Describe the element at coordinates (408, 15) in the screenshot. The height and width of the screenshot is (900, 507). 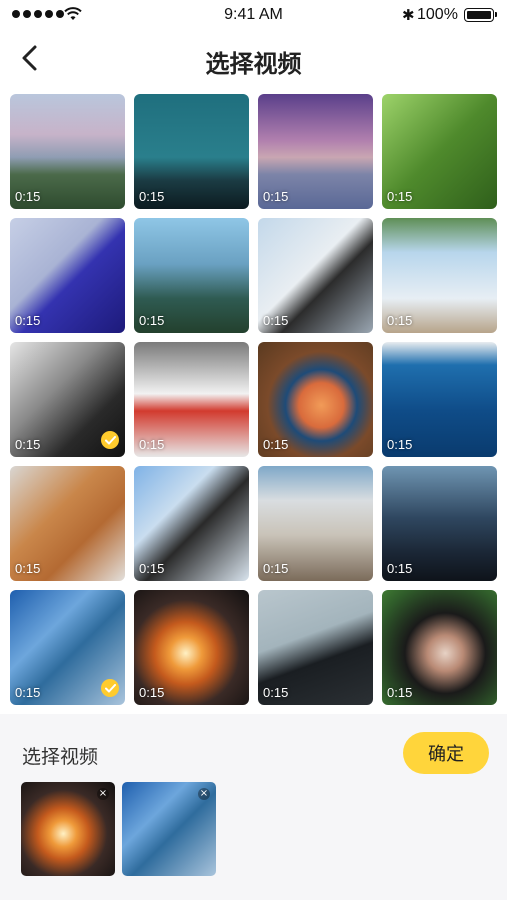
I see `bluetooth-icon: ✱` at that location.